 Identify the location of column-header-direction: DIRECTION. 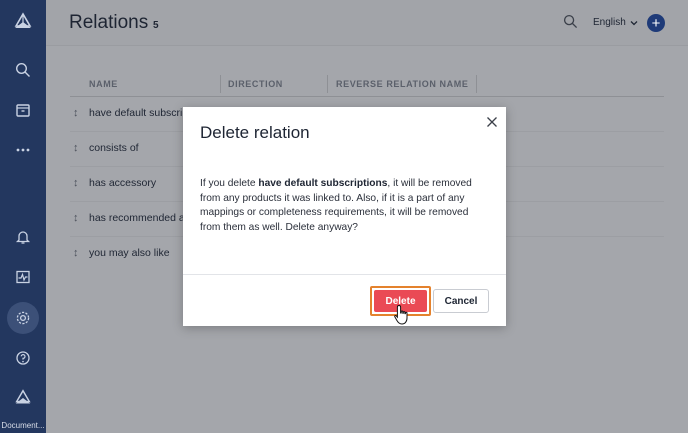
(255, 84).